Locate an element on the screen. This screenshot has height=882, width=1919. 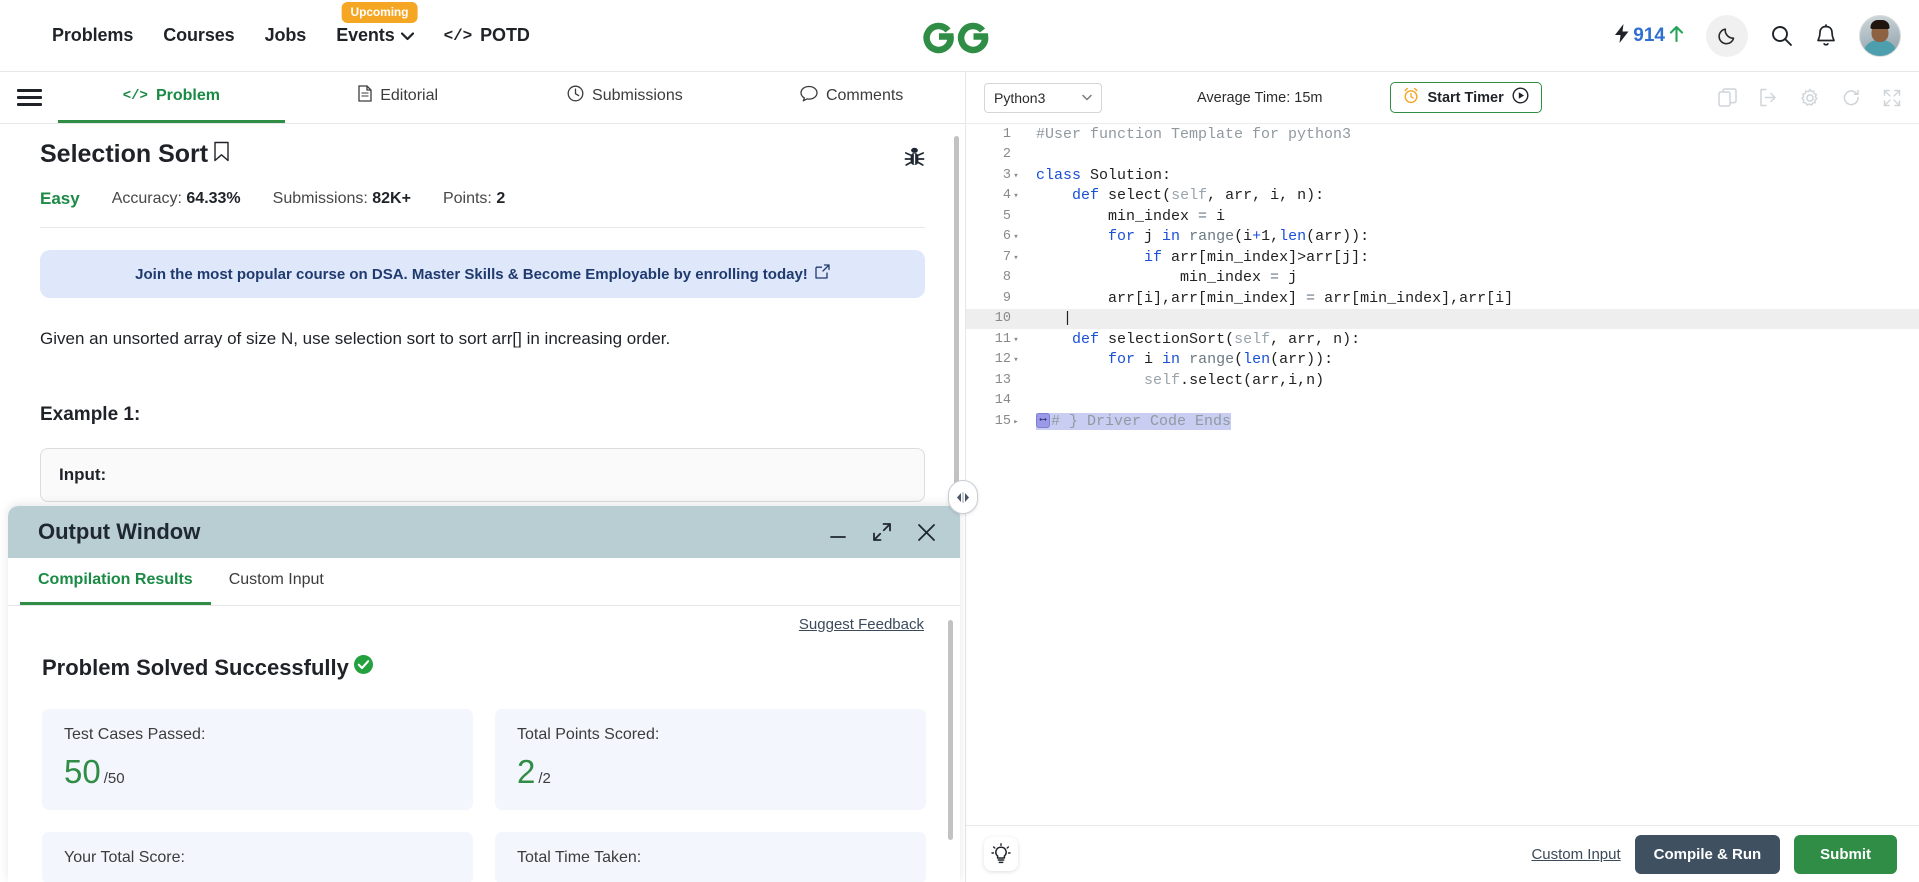
settings-gear-icon is located at coordinates (1810, 98).